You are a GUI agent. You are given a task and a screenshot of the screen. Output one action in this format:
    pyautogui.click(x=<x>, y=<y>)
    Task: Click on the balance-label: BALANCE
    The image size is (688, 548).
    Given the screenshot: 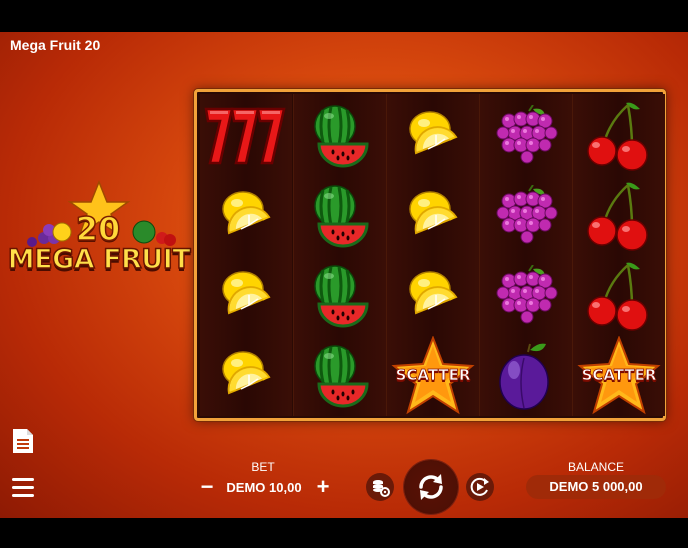 What is the action you would take?
    pyautogui.click(x=596, y=467)
    